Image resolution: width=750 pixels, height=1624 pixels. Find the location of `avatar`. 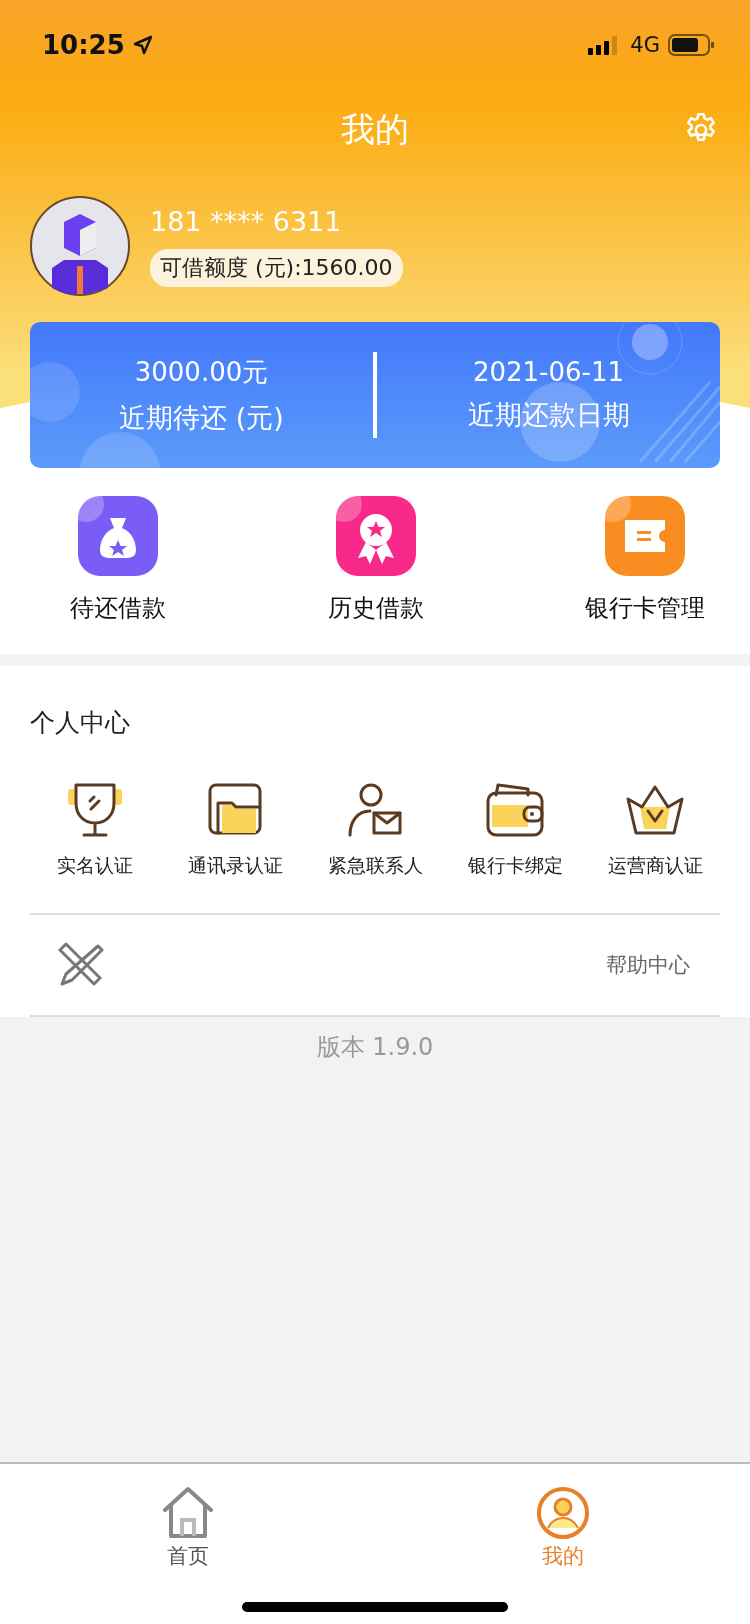

avatar is located at coordinates (80, 246).